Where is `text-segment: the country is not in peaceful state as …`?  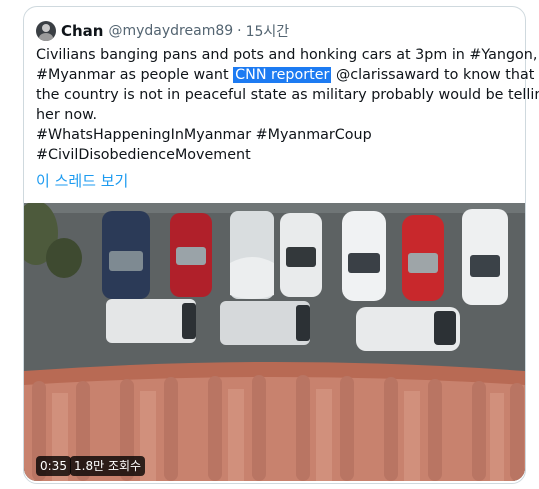
text-segment: the country is not in peaceful state as … is located at coordinates (287, 95).